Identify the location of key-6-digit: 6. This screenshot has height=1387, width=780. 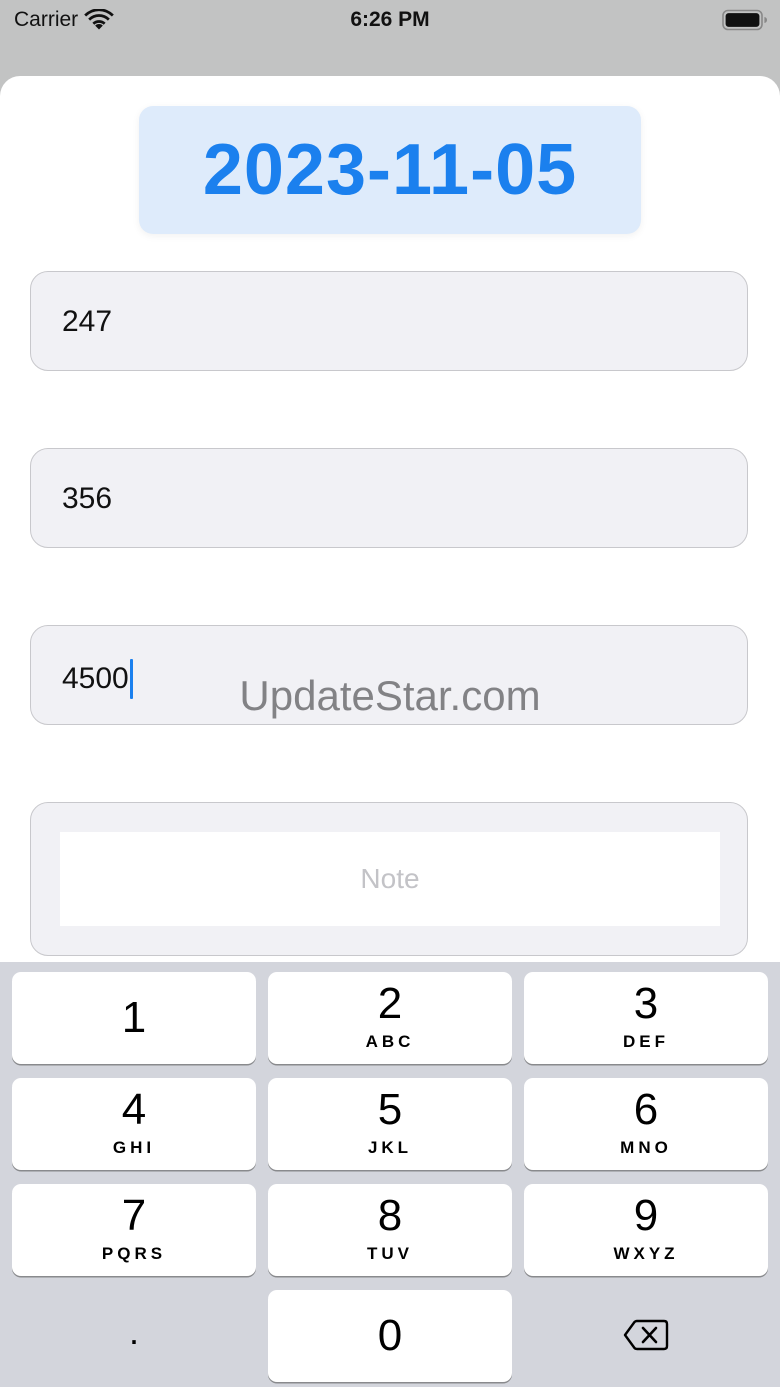
(646, 1109).